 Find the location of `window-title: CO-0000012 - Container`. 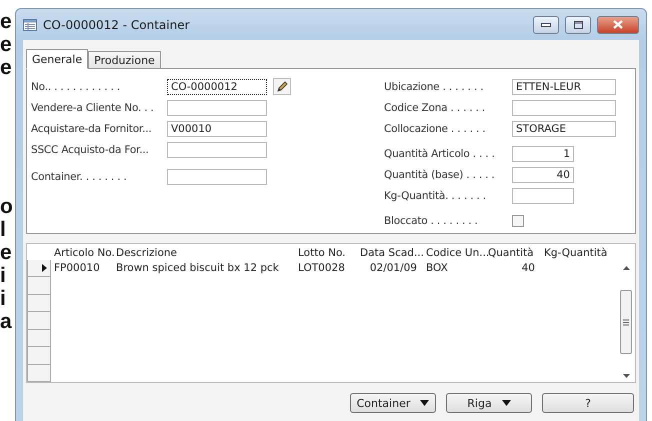

window-title: CO-0000012 - Container is located at coordinates (117, 25).